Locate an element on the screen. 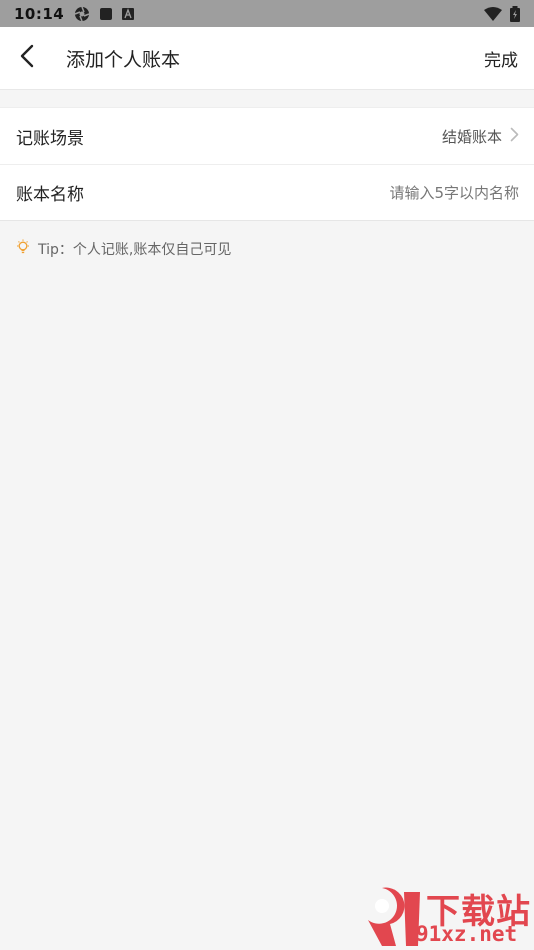  watermark: 下载站 91xz.net is located at coordinates (446, 916).